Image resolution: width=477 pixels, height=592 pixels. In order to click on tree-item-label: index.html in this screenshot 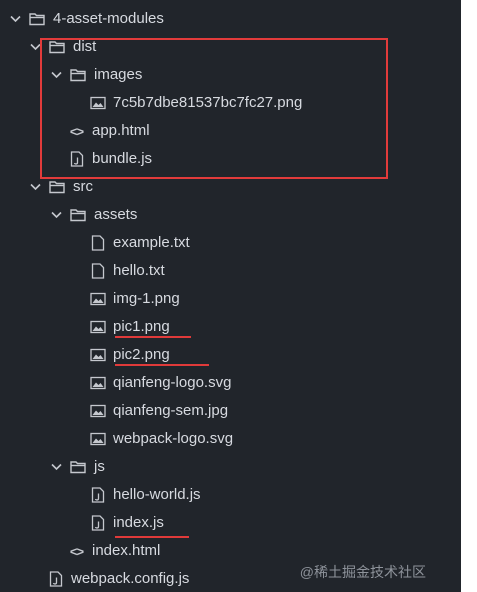, I will do `click(126, 550)`.